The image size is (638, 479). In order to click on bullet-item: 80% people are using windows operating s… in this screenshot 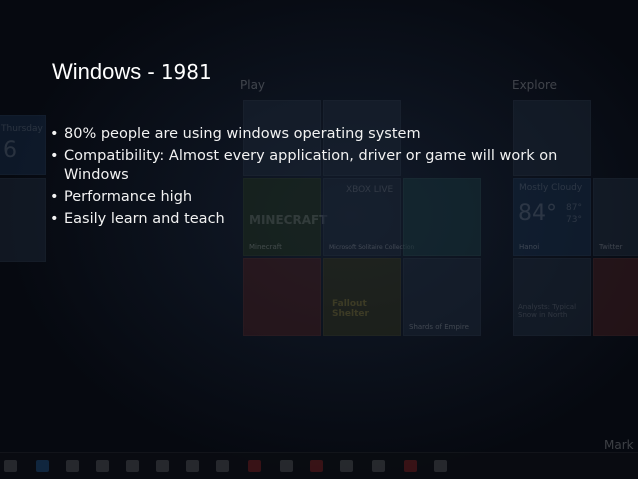, I will do `click(322, 134)`.